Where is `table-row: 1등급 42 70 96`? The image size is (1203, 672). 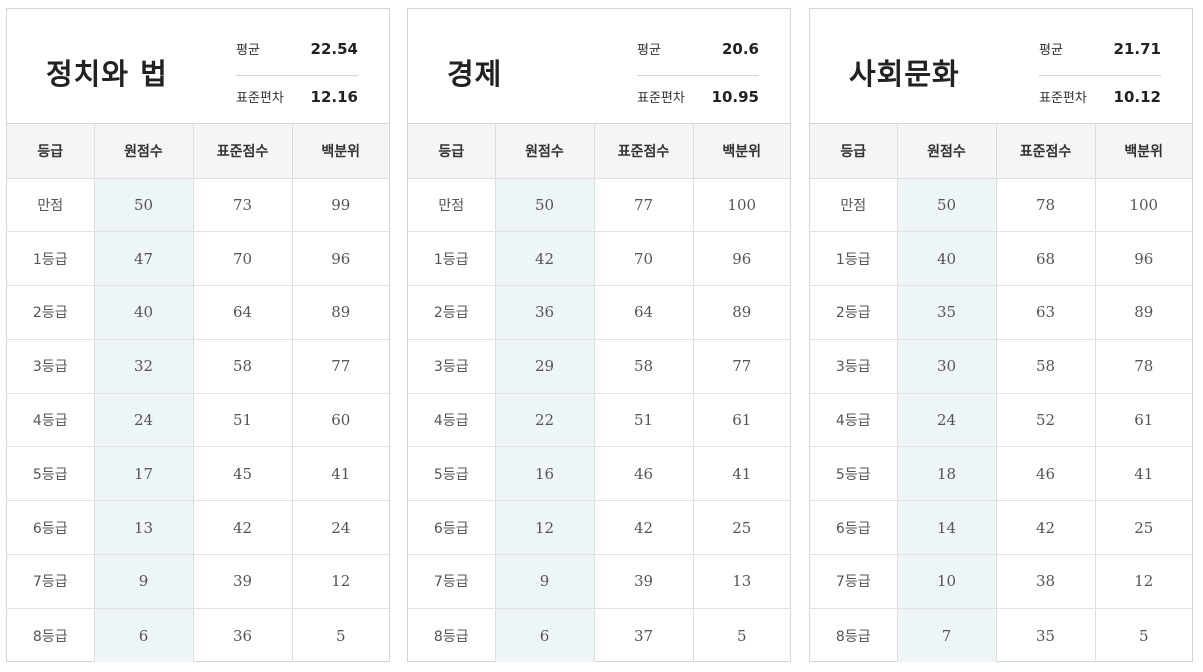 table-row: 1등급 42 70 96 is located at coordinates (599, 259).